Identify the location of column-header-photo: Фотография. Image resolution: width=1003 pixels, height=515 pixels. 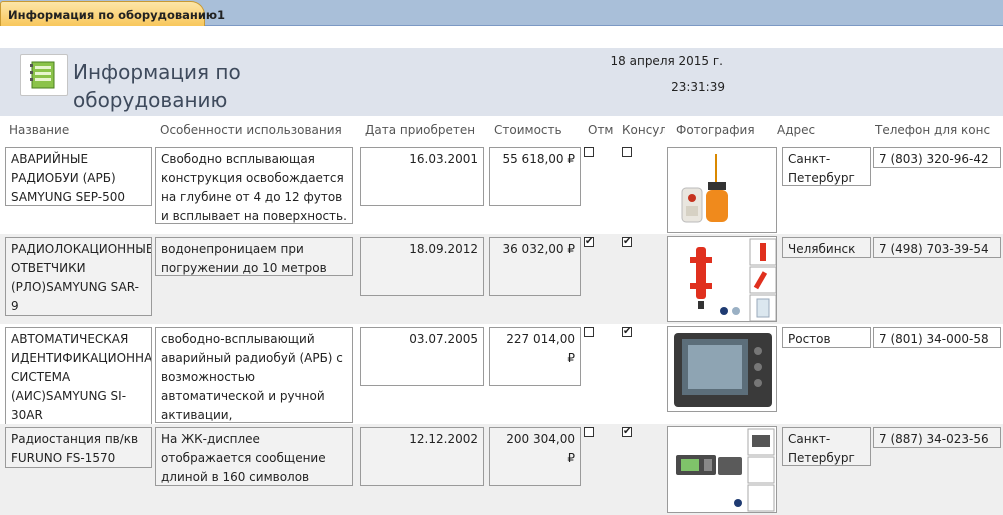
(715, 130).